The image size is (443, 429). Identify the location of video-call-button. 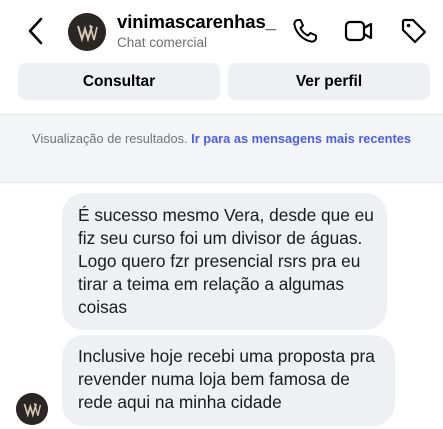
(359, 31).